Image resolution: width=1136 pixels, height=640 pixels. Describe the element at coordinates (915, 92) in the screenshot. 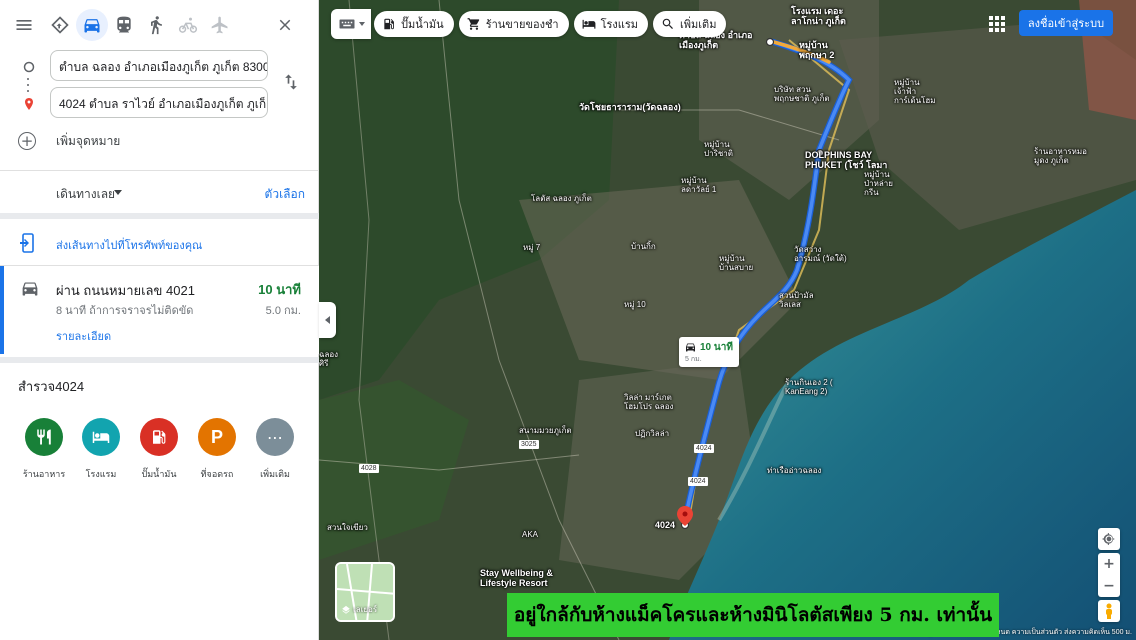

I see `map-label: หมู่บ้าน เจ้าฟ้า การ์เด้นโฮม` at that location.